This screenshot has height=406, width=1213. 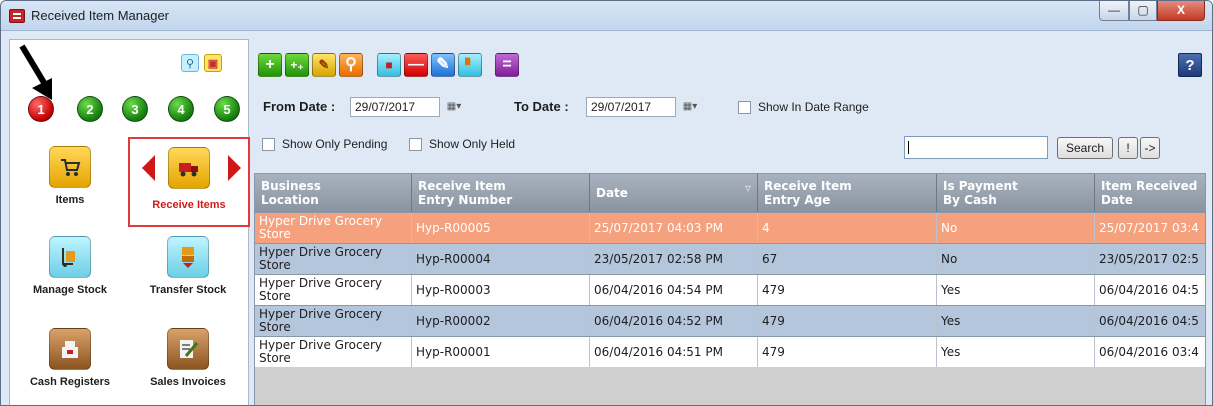 I want to click on tile-cash-registers: Cash Registers, so click(x=70, y=358).